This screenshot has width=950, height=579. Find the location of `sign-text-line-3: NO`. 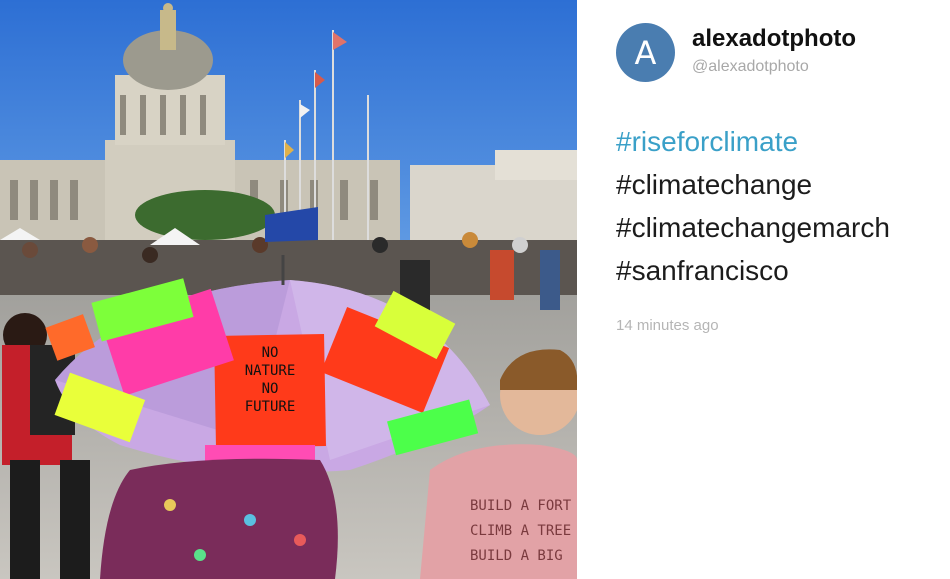

sign-text-line-3: NO is located at coordinates (270, 389).